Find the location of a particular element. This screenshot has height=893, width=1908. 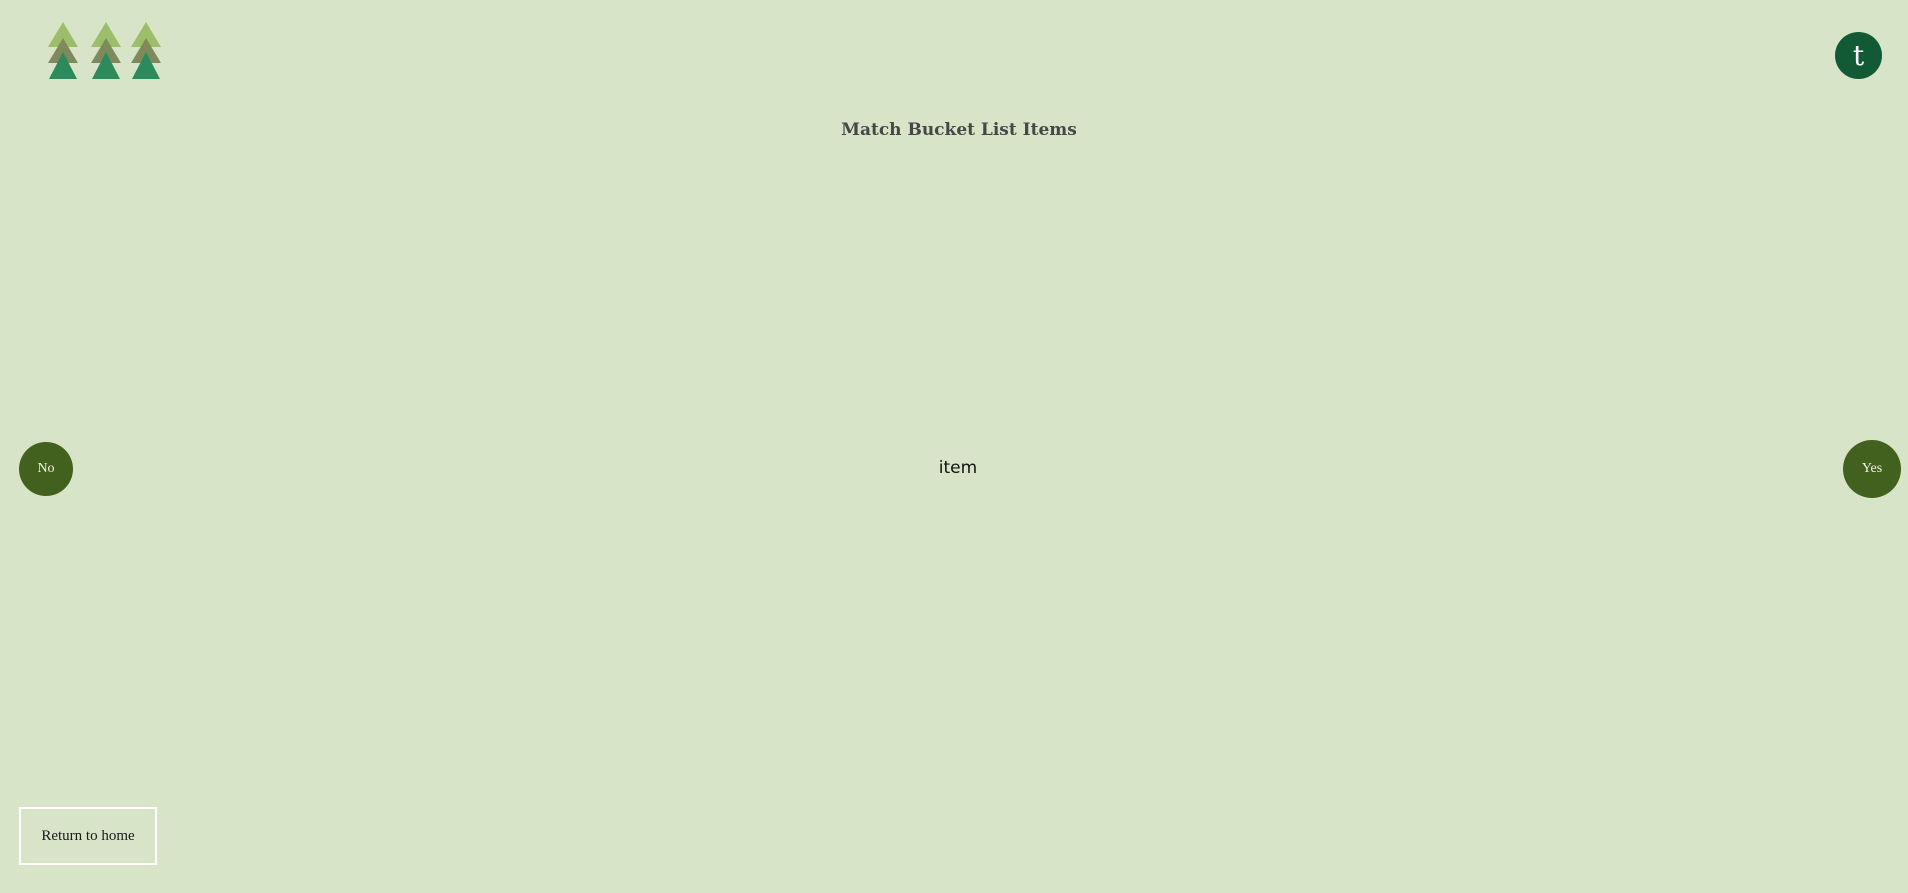

page-title: Match Bucket List Items is located at coordinates (959, 130).